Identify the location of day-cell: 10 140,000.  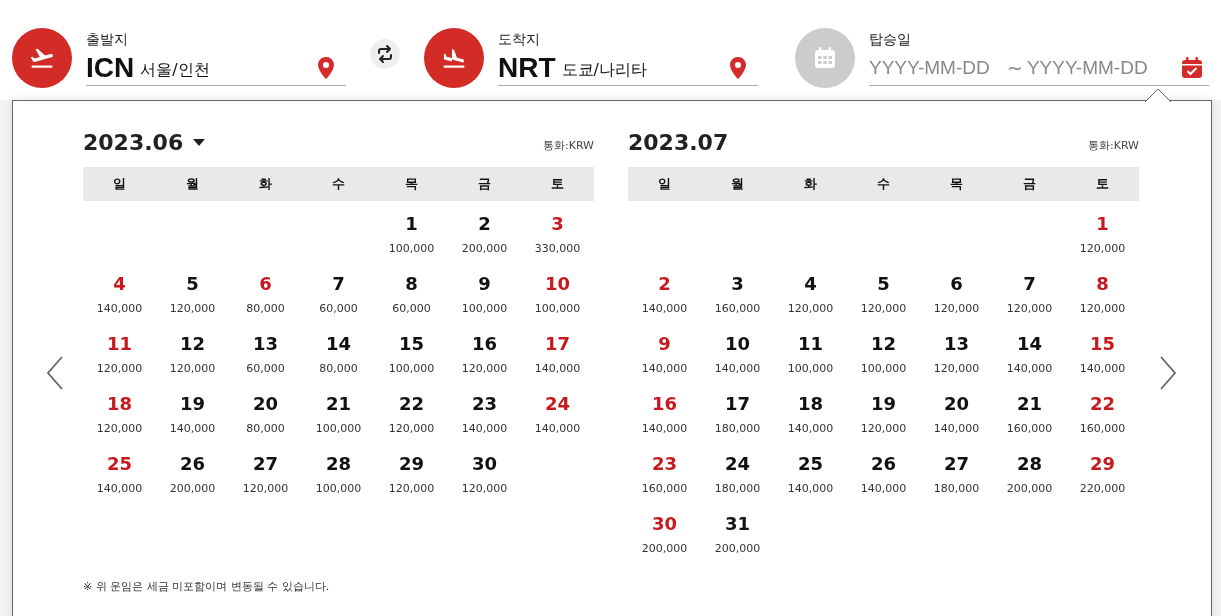
(737, 351).